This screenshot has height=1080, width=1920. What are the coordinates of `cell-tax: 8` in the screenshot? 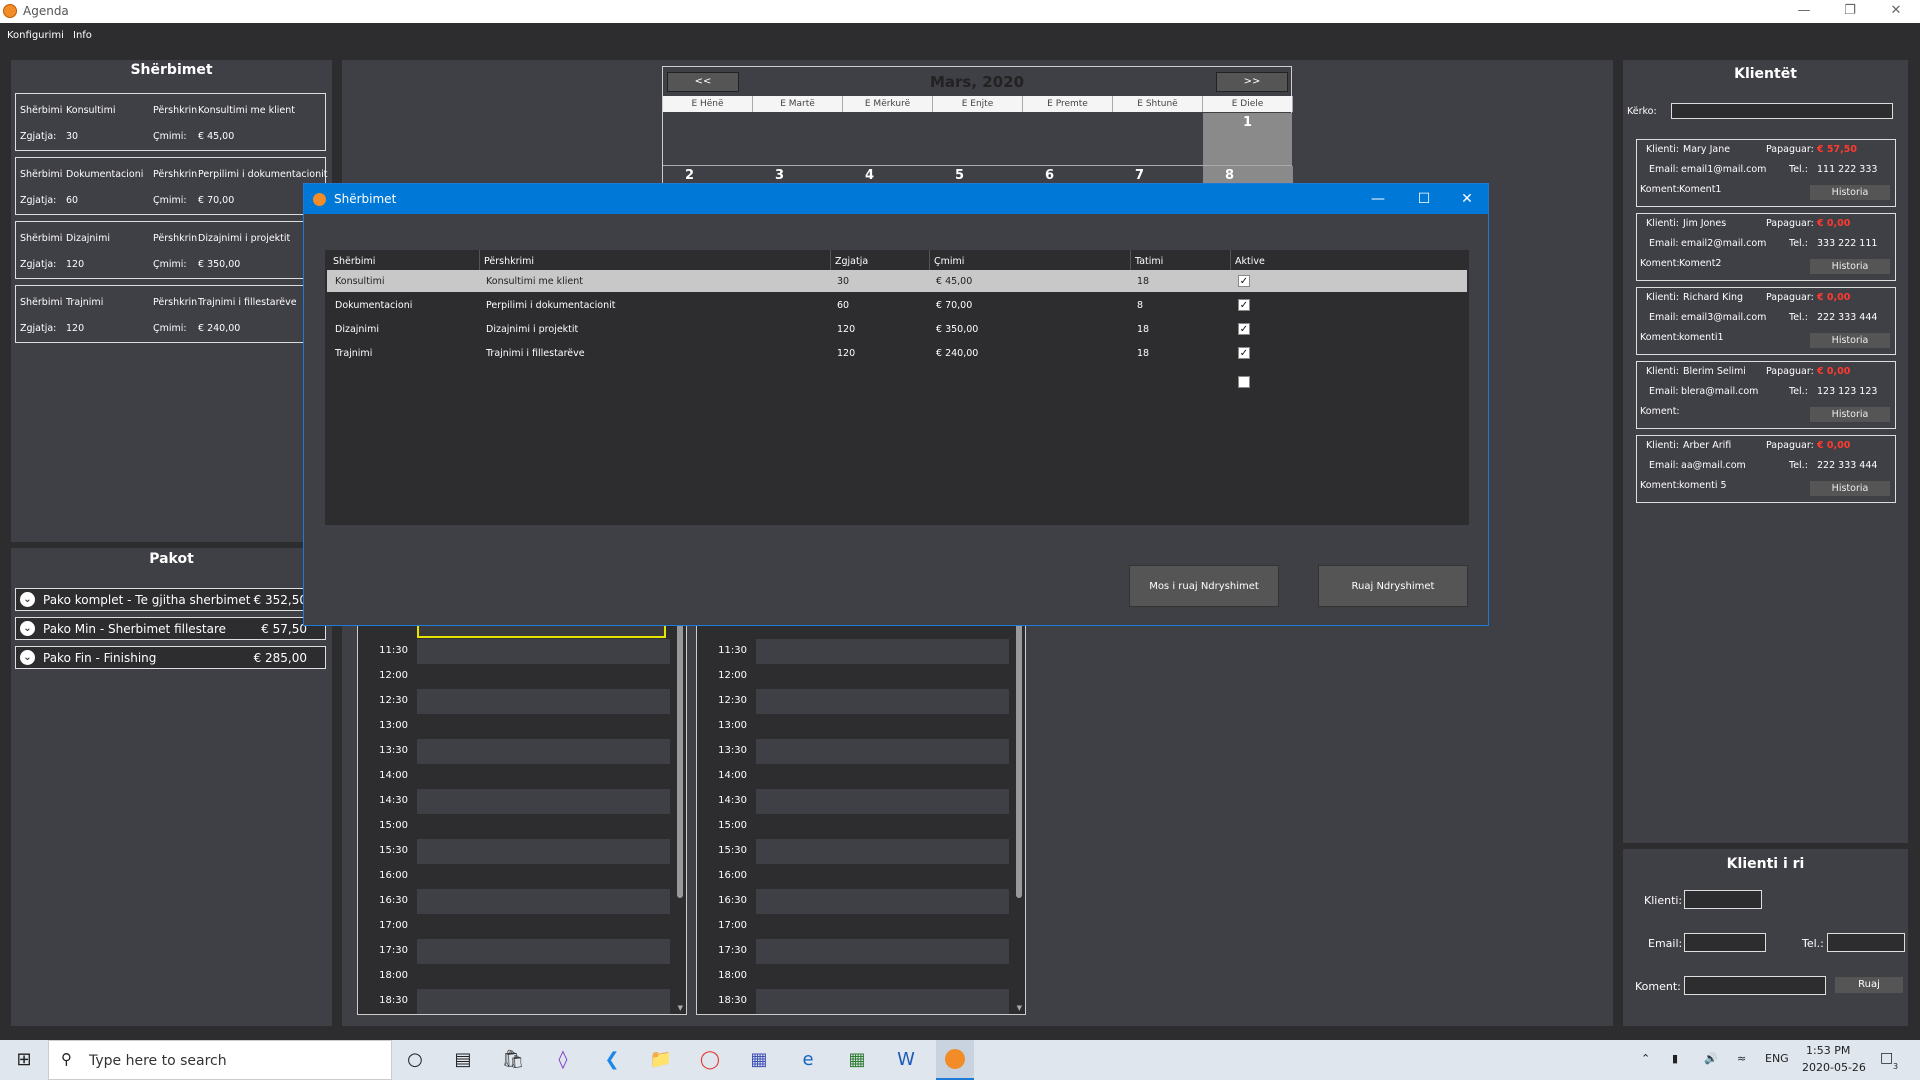 It's located at (1140, 305).